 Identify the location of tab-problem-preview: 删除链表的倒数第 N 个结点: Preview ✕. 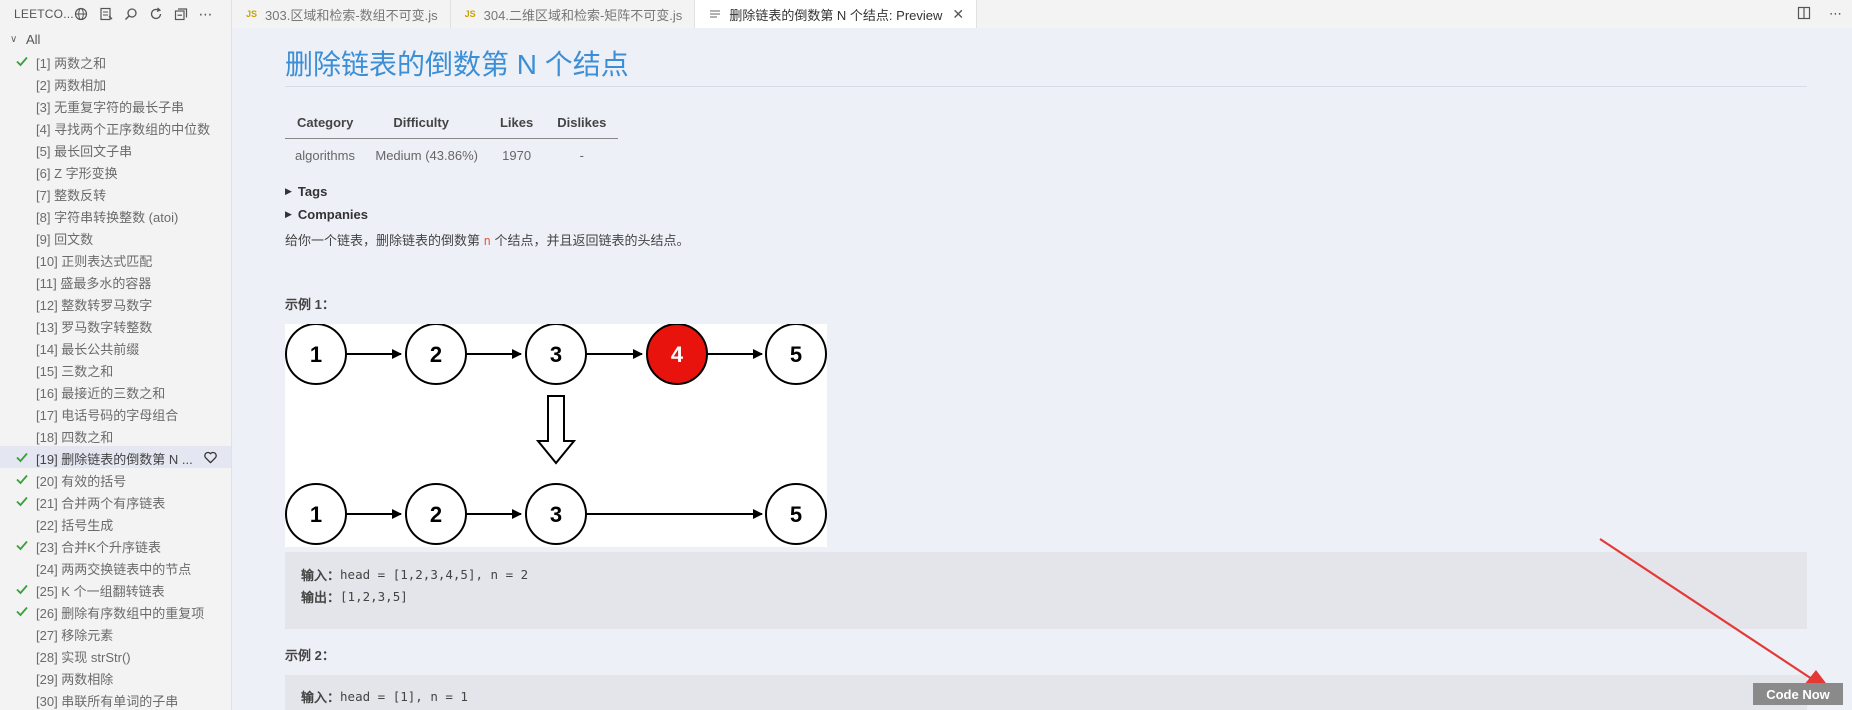
(836, 14).